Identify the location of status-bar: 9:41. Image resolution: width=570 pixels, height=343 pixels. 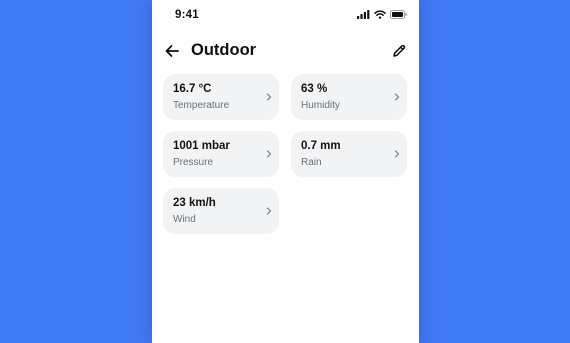
(285, 16).